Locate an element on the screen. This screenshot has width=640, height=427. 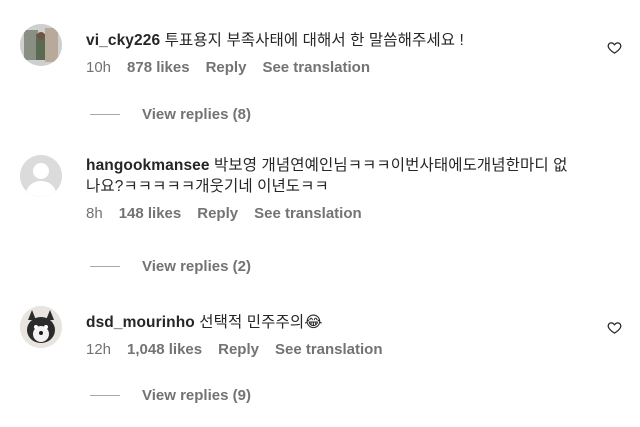
comment-text: dsd_mourinho 선택적 민주주의😂 is located at coordinates (333, 322).